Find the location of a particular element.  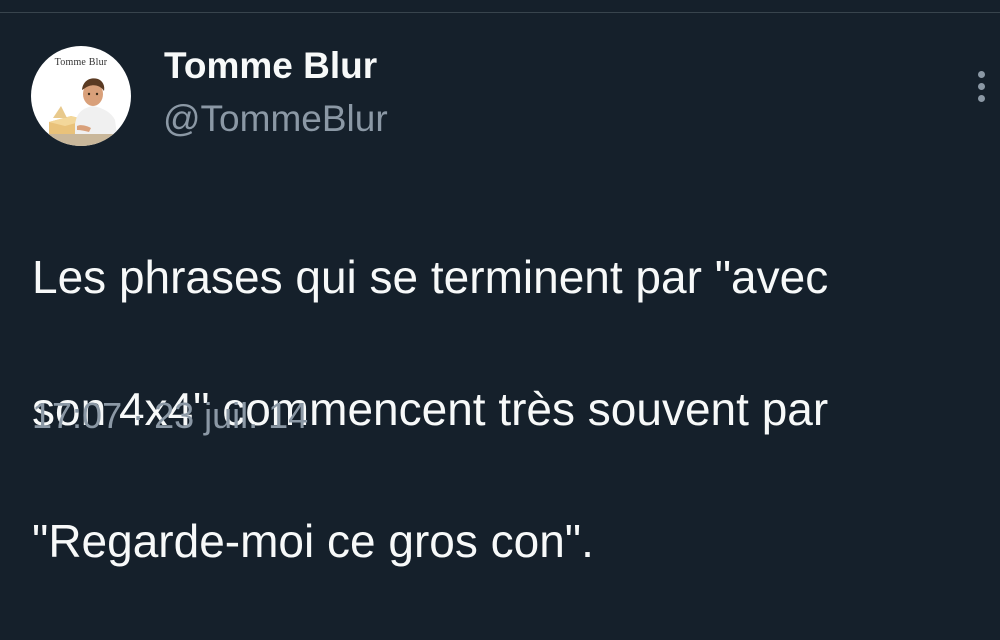

tweet-text-line: "Regarde-moi ce gros con". is located at coordinates (313, 541).